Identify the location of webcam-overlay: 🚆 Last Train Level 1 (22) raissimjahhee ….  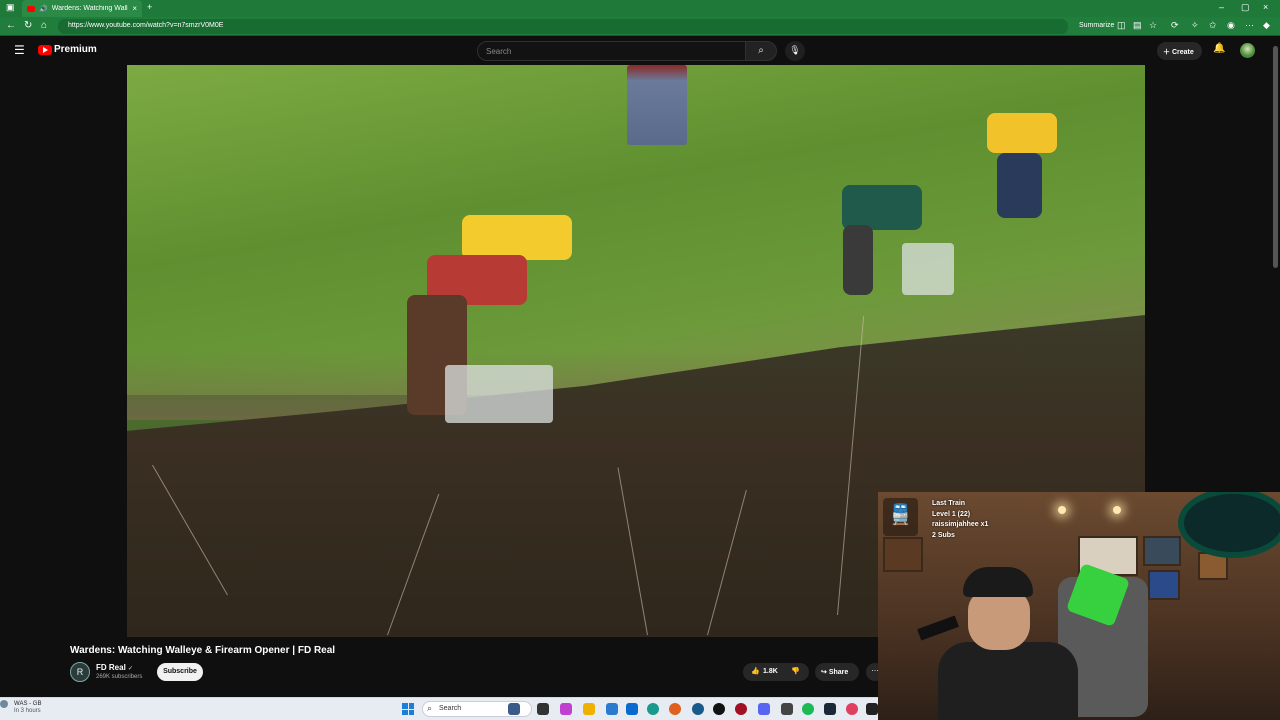
(1079, 606).